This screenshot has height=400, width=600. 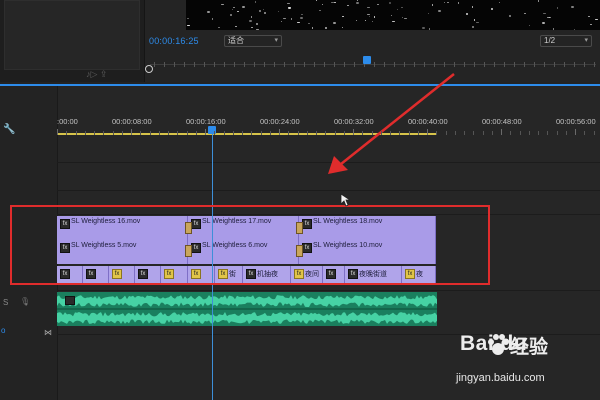 I want to click on audio-waveform, so click(x=247, y=309).